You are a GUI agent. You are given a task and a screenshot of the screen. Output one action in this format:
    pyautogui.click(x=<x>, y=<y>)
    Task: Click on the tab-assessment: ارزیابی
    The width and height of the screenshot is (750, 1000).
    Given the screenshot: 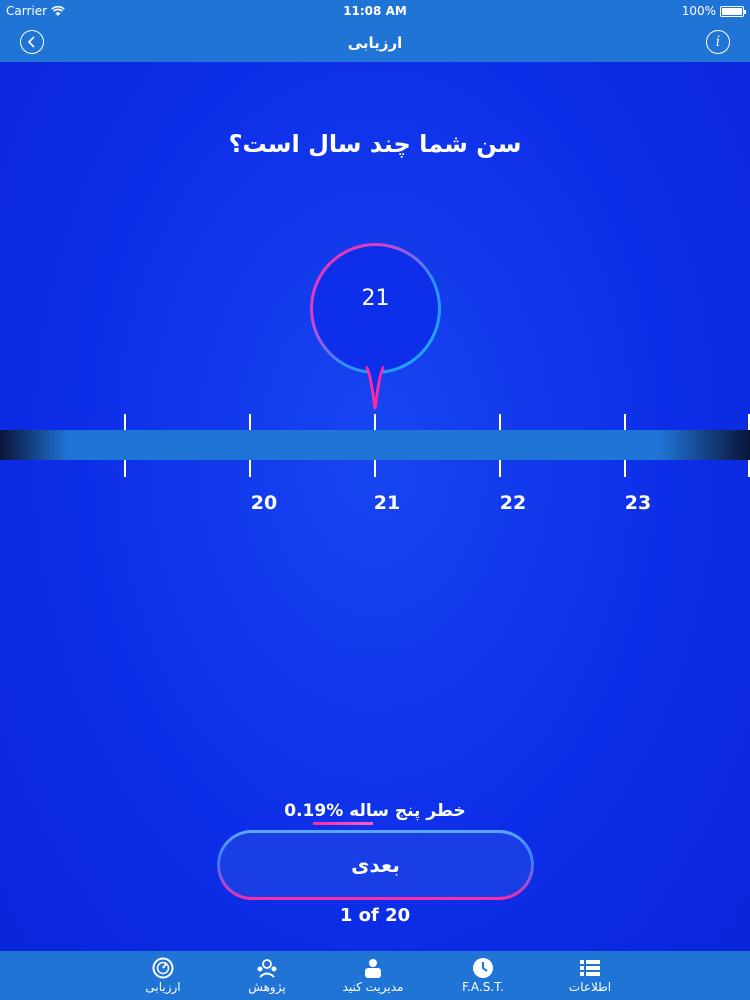 What is the action you would take?
    pyautogui.click(x=163, y=975)
    